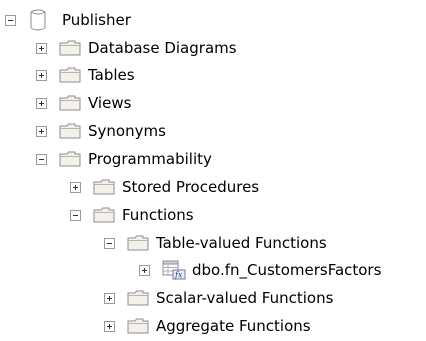 The image size is (426, 341). Describe the element at coordinates (158, 215) in the screenshot. I see `tree-node-label: Functions` at that location.